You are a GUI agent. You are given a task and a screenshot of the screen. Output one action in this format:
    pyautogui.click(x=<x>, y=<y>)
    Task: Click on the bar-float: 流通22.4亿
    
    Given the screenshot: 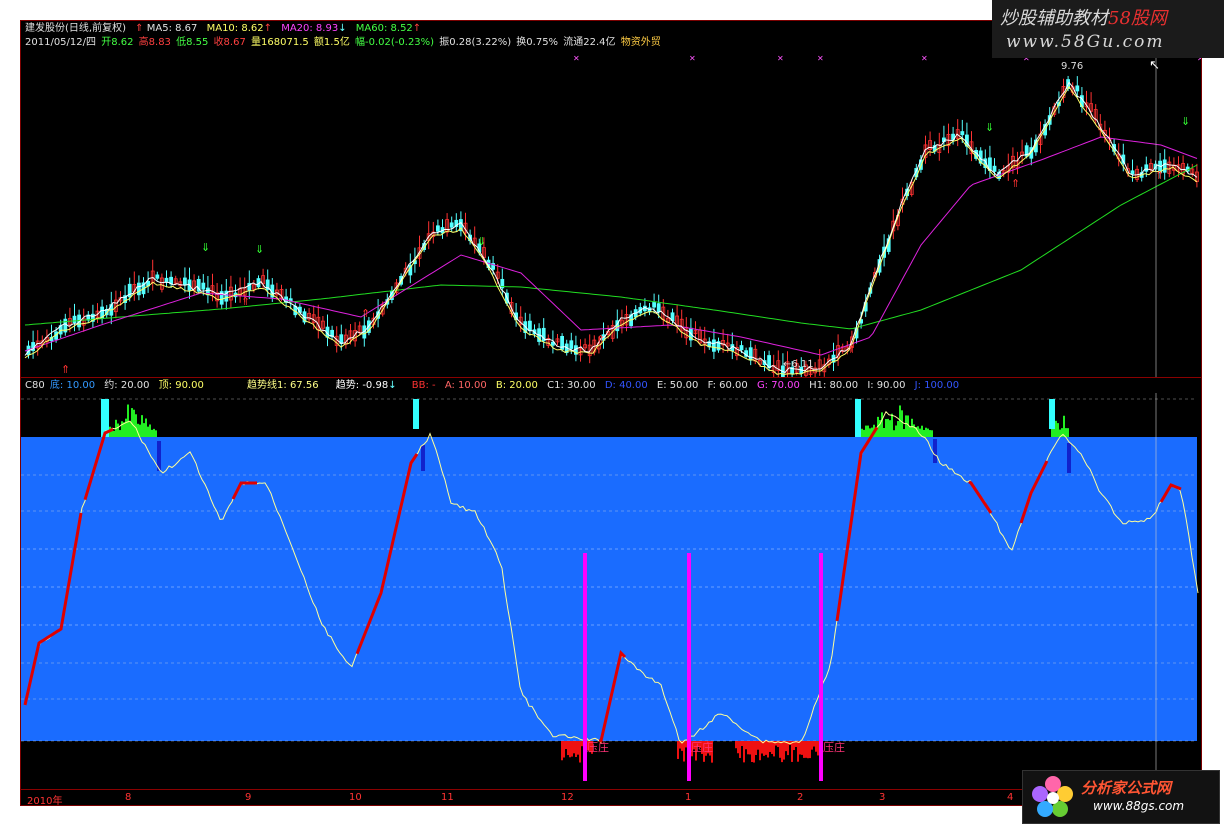 What is the action you would take?
    pyautogui.click(x=589, y=42)
    